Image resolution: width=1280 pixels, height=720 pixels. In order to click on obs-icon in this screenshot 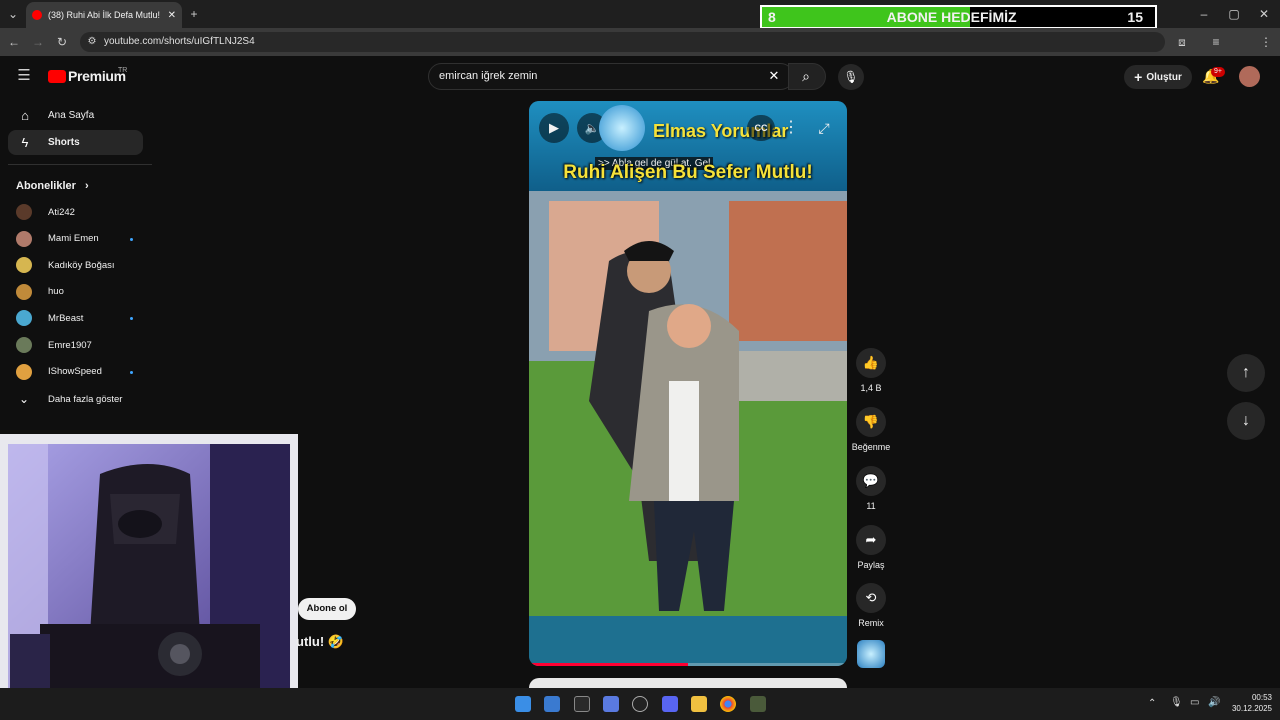, I will do `click(640, 704)`.